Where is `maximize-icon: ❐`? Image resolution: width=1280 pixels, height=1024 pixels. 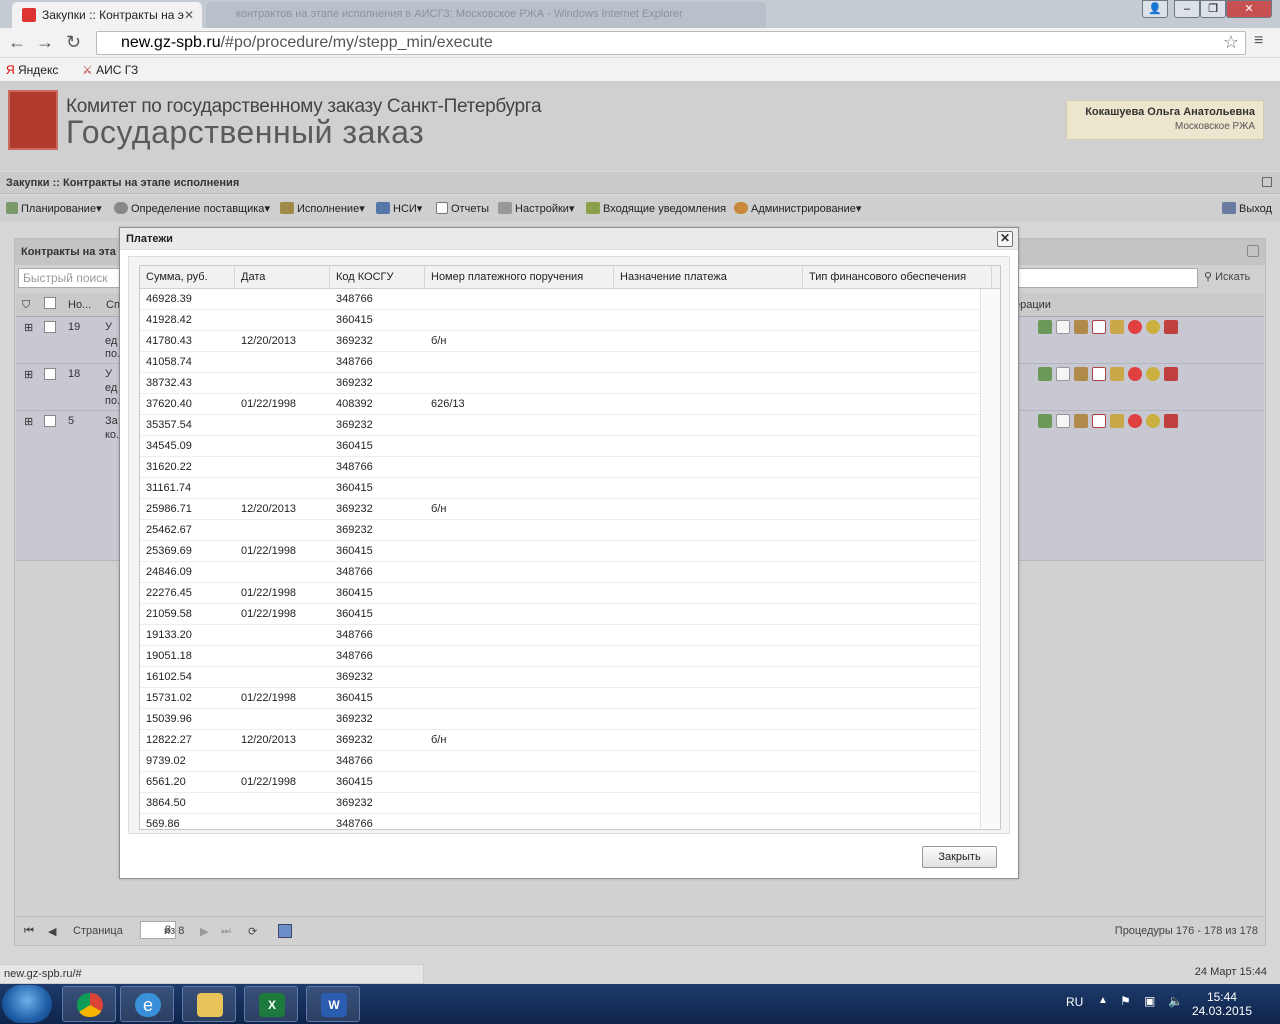 maximize-icon: ❐ is located at coordinates (1213, 9).